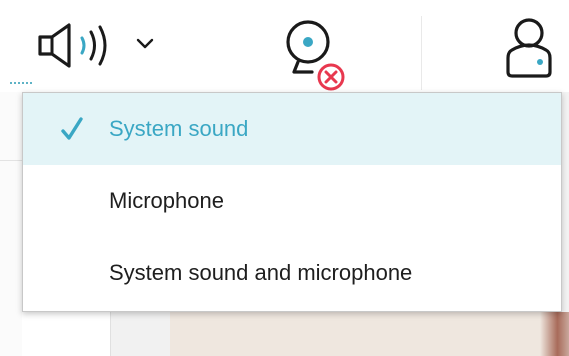 The width and height of the screenshot is (569, 356). I want to click on user-icon, so click(529, 48).